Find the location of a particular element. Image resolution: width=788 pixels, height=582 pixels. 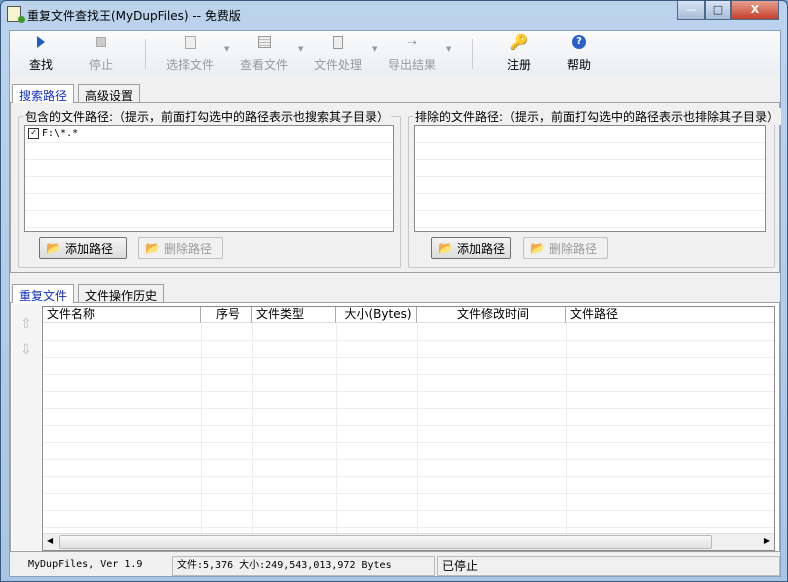

tab-advanced-settings: 高级设置 is located at coordinates (109, 93).